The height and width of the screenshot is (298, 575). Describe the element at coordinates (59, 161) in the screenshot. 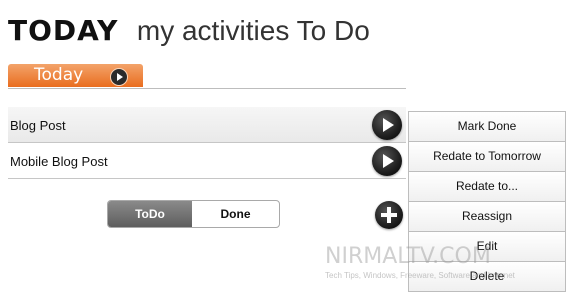

I see `task-label: Mobile Blog Post` at that location.